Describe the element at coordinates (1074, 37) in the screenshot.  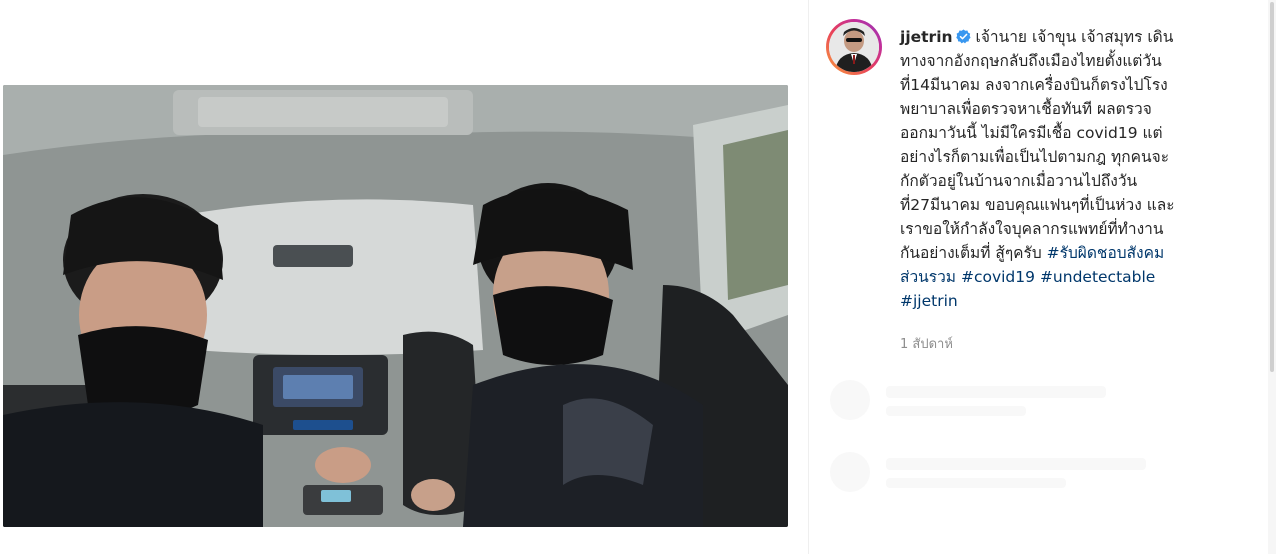
I see `caption-text-1: เจ้านาย เจ้าขุน เจ้าสมุทร เดิน` at that location.